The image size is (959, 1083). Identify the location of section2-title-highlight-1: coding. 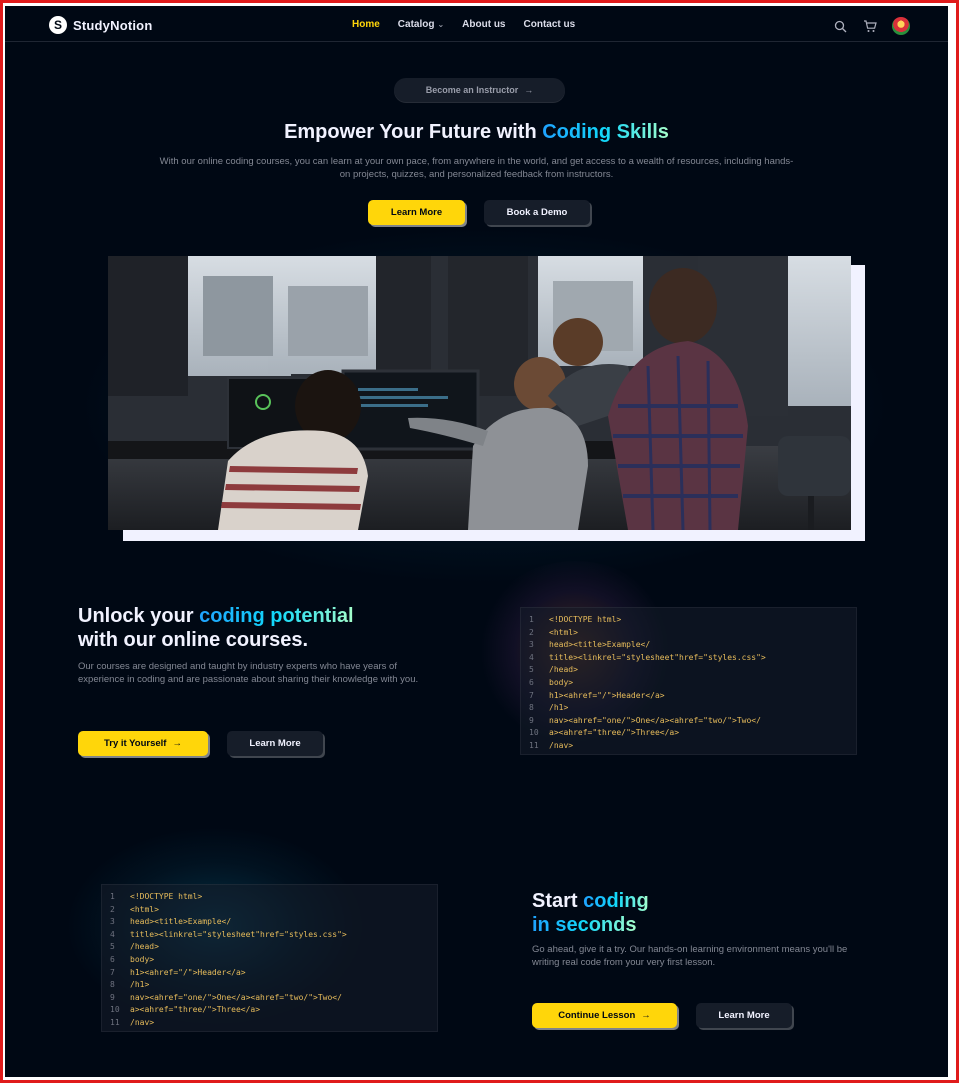
(616, 901).